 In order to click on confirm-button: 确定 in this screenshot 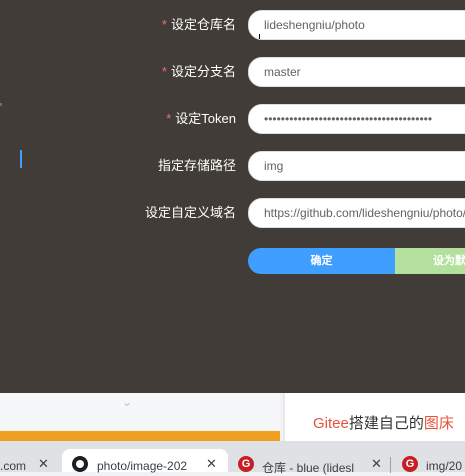, I will do `click(321, 261)`.